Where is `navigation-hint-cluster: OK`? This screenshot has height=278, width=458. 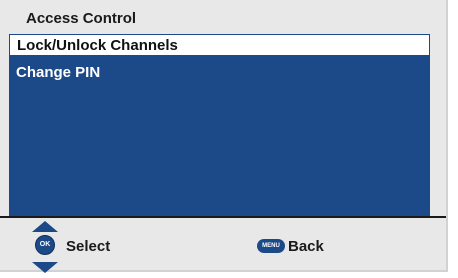
navigation-hint-cluster: OK is located at coordinates (48, 248).